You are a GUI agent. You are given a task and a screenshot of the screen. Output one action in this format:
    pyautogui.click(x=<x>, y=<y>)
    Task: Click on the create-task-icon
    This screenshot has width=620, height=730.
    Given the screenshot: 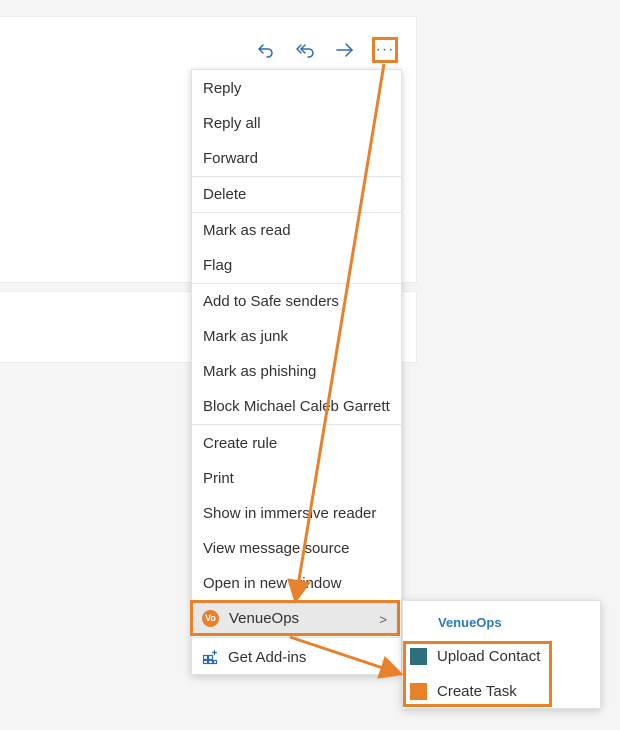 What is the action you would take?
    pyautogui.click(x=418, y=691)
    